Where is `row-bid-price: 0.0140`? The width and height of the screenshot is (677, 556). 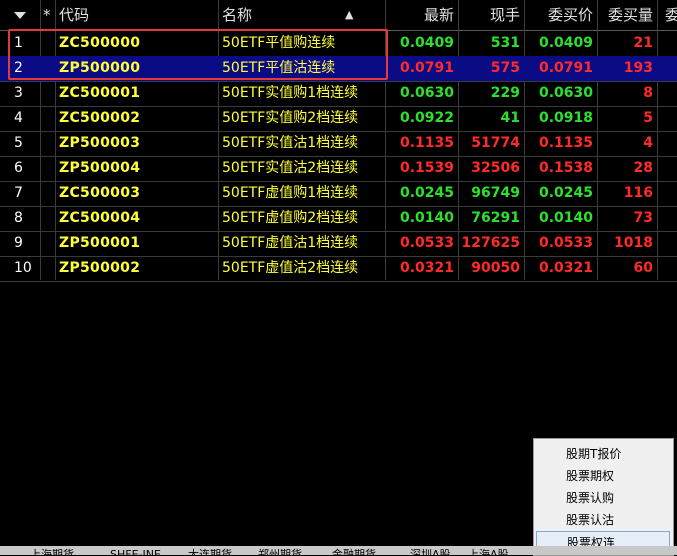
row-bid-price: 0.0140 is located at coordinates (565, 218).